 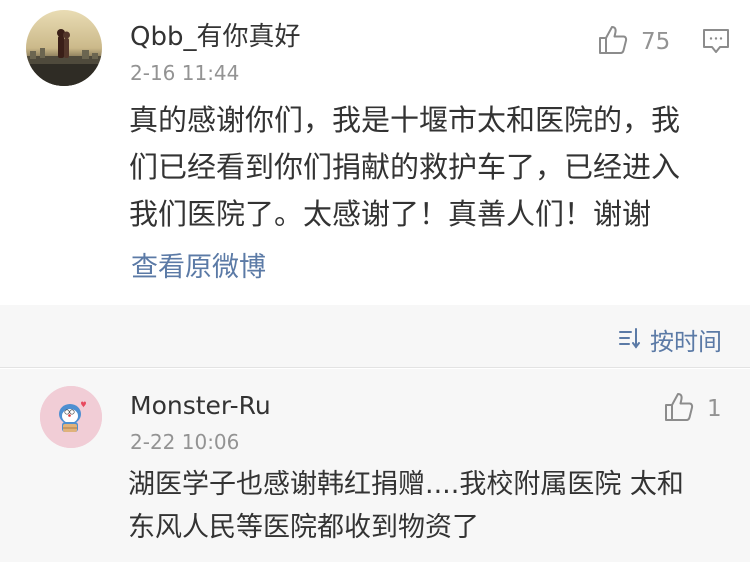 What do you see at coordinates (375, 336) in the screenshot?
I see `sort-bar: 按时间` at bounding box center [375, 336].